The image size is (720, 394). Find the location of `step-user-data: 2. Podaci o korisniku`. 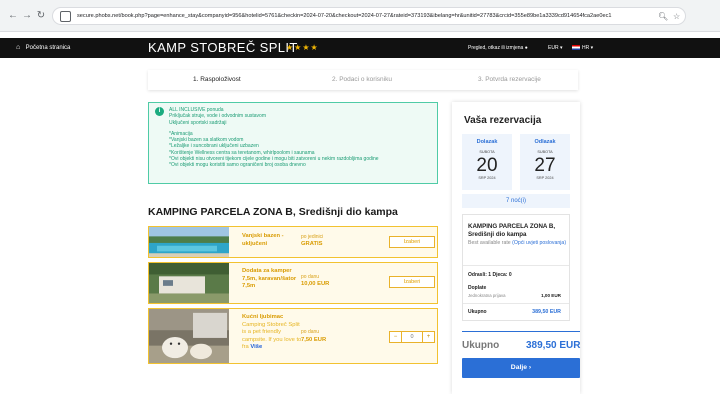

step-user-data: 2. Podaci o korisniku is located at coordinates (362, 79).